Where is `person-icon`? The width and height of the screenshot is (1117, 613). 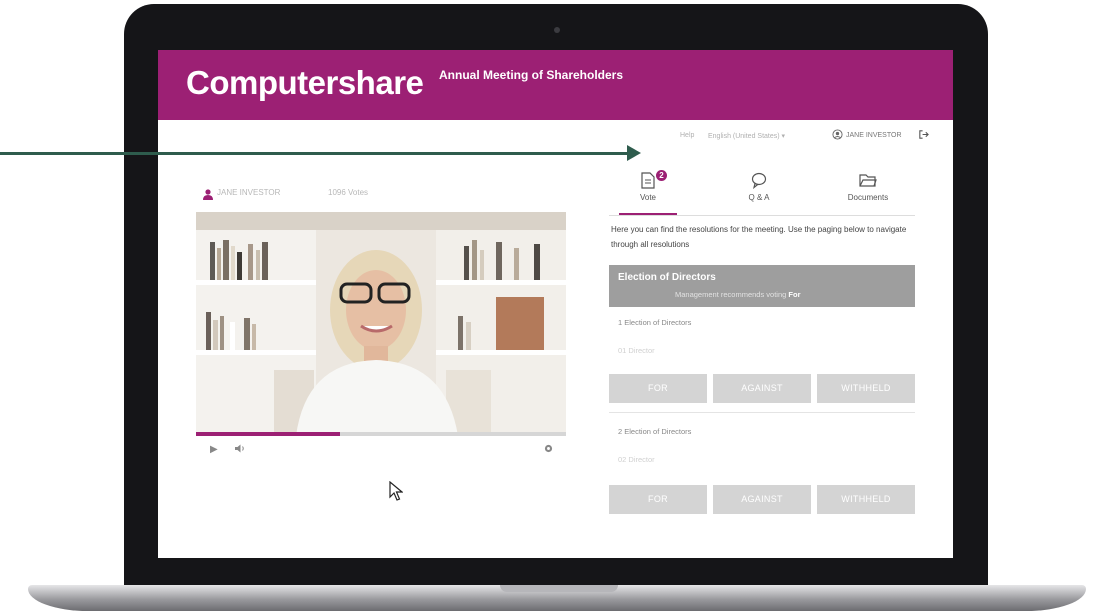
person-icon is located at coordinates (208, 194).